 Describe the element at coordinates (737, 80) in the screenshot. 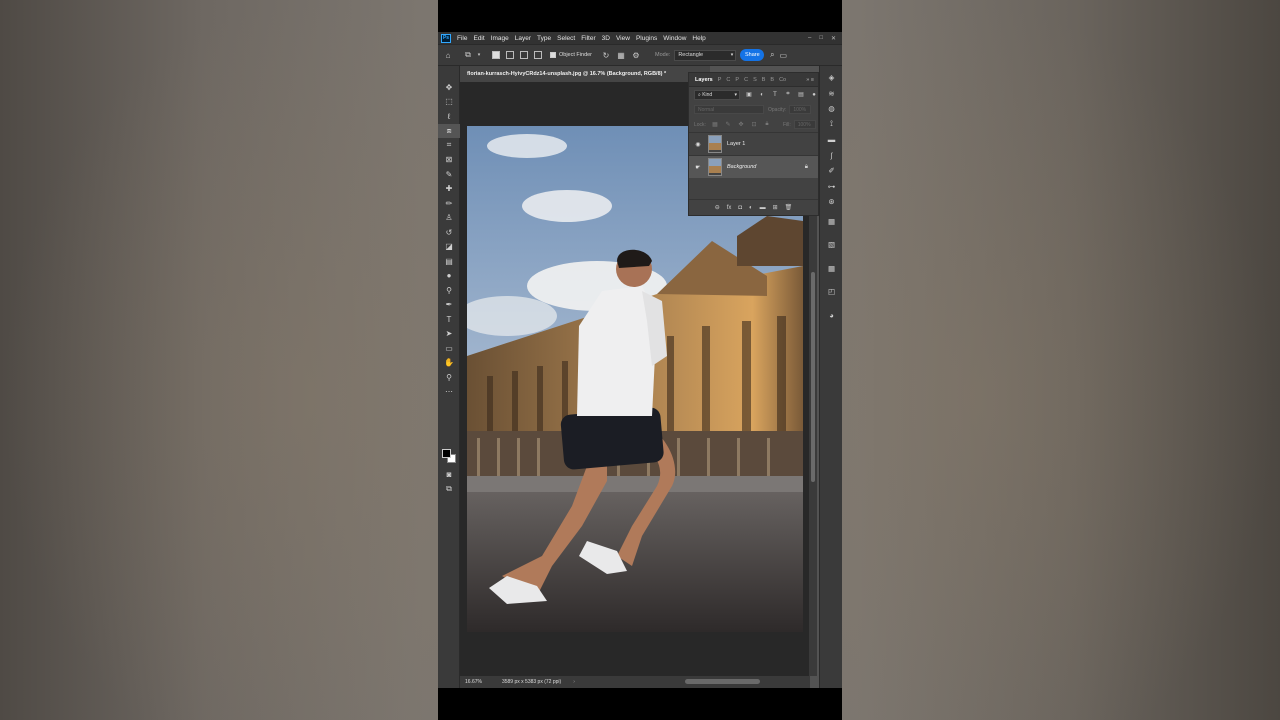

I see `tab-properties: P` at that location.